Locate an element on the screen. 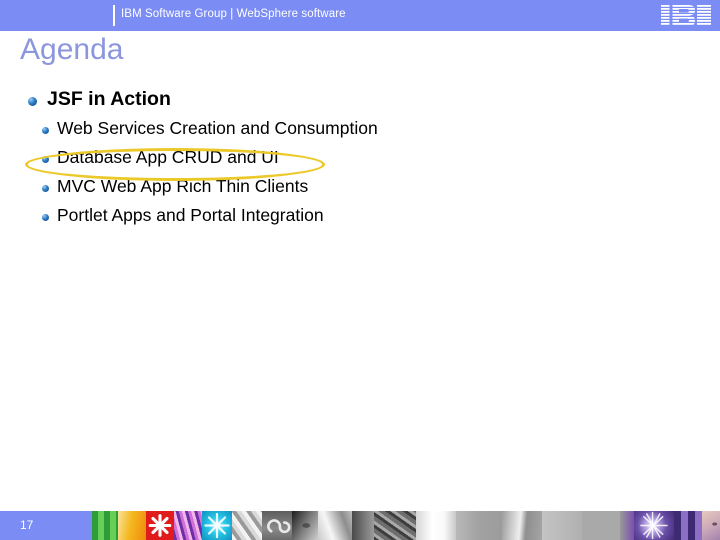 This screenshot has width=720, height=540. agenda-item-label: Database App CRUD and UI is located at coordinates (168, 157).